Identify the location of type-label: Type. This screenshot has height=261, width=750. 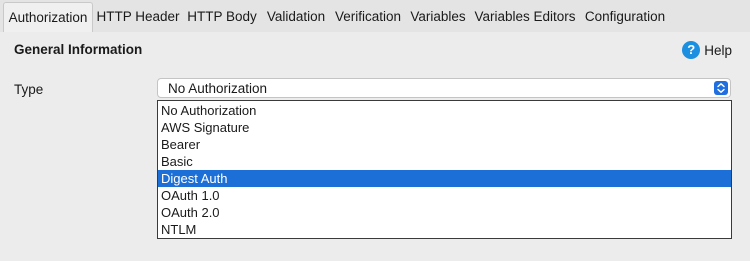
(29, 89).